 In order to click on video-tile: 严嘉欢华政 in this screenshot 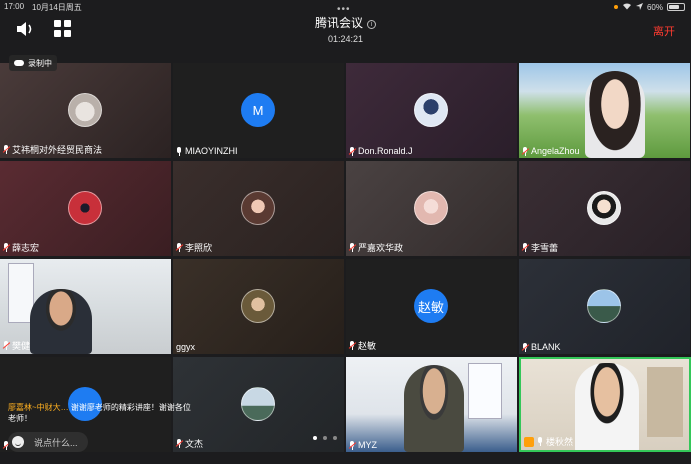, I will do `click(431, 208)`.